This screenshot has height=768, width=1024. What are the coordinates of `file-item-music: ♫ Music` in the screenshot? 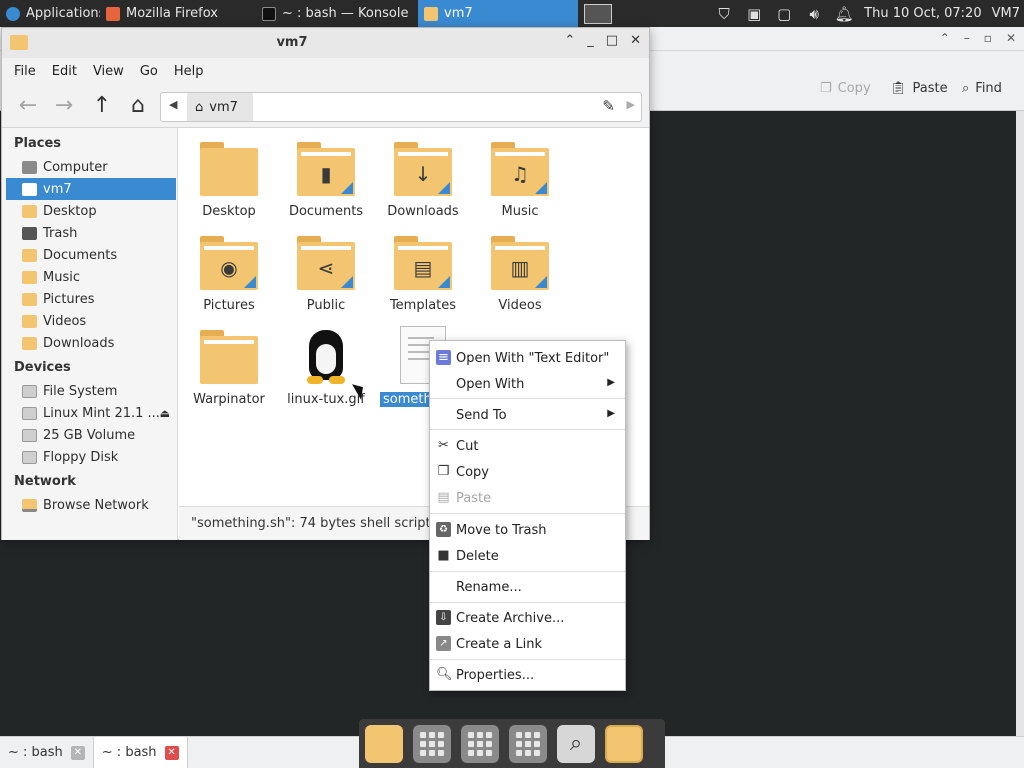 It's located at (520, 180).